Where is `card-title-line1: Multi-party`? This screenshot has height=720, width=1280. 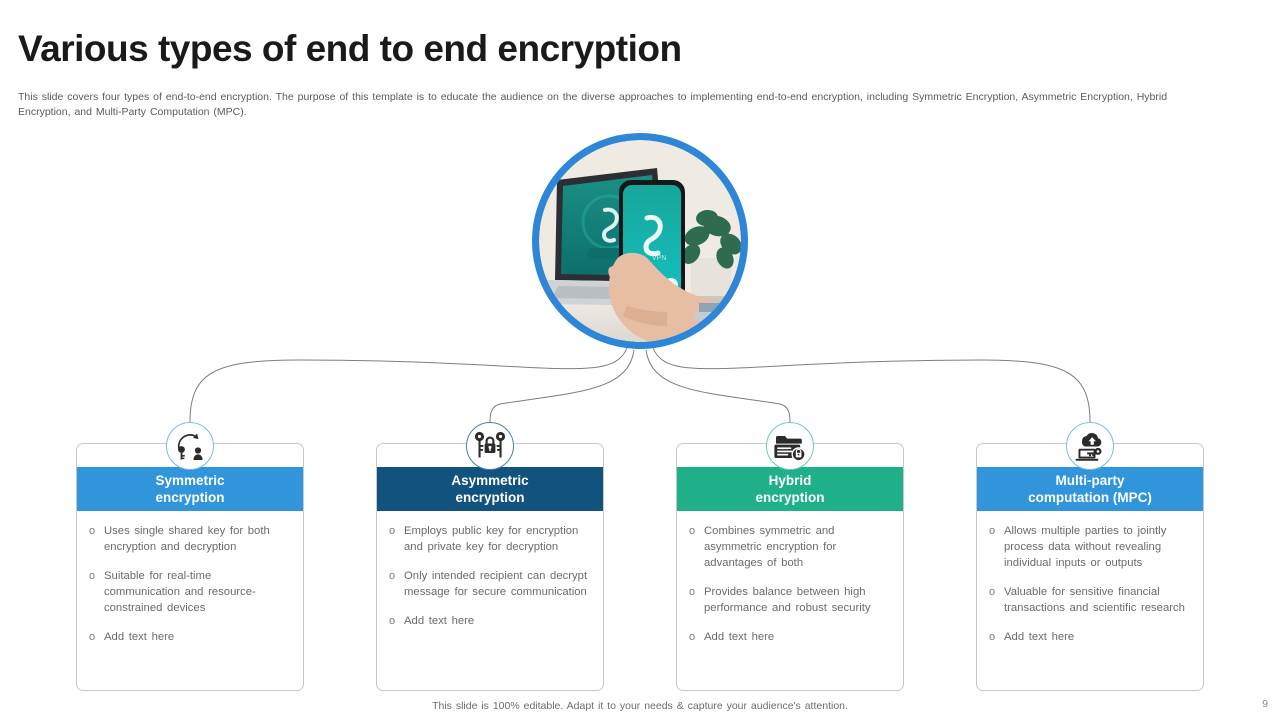
card-title-line1: Multi-party is located at coordinates (1090, 480).